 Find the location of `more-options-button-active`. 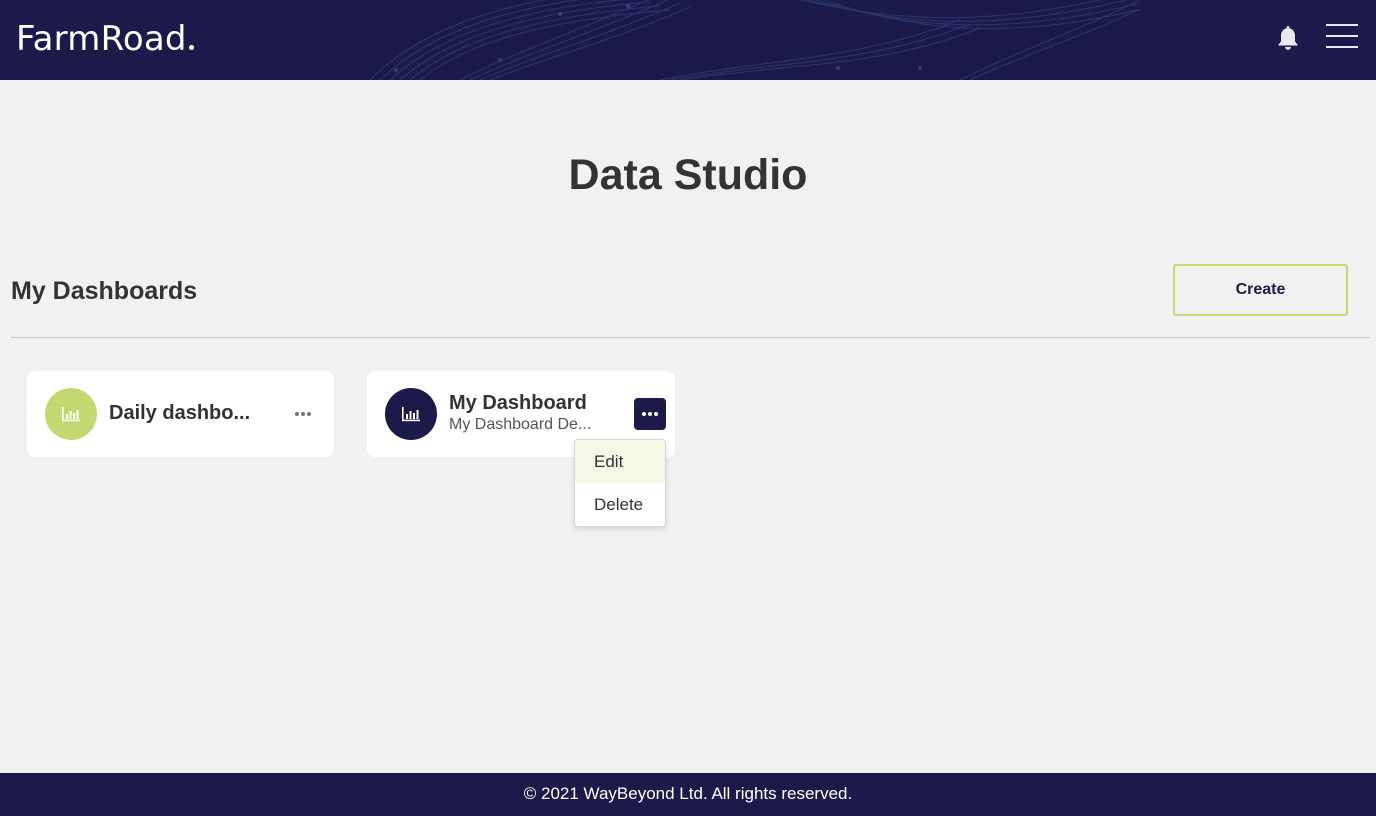

more-options-button-active is located at coordinates (650, 414).